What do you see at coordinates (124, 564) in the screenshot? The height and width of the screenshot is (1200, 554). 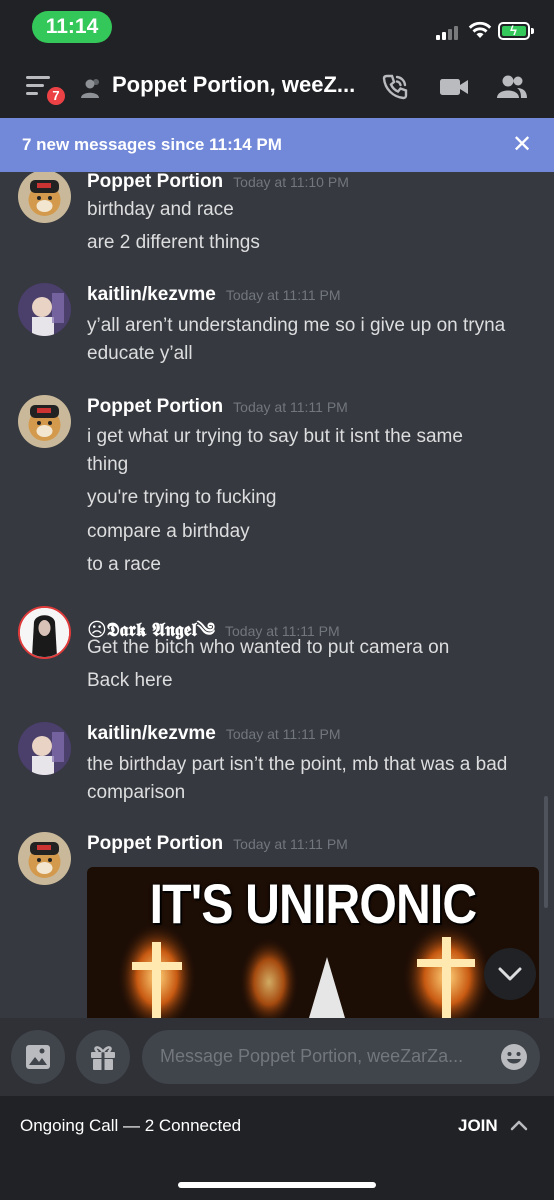 I see `message-text: to a race` at bounding box center [124, 564].